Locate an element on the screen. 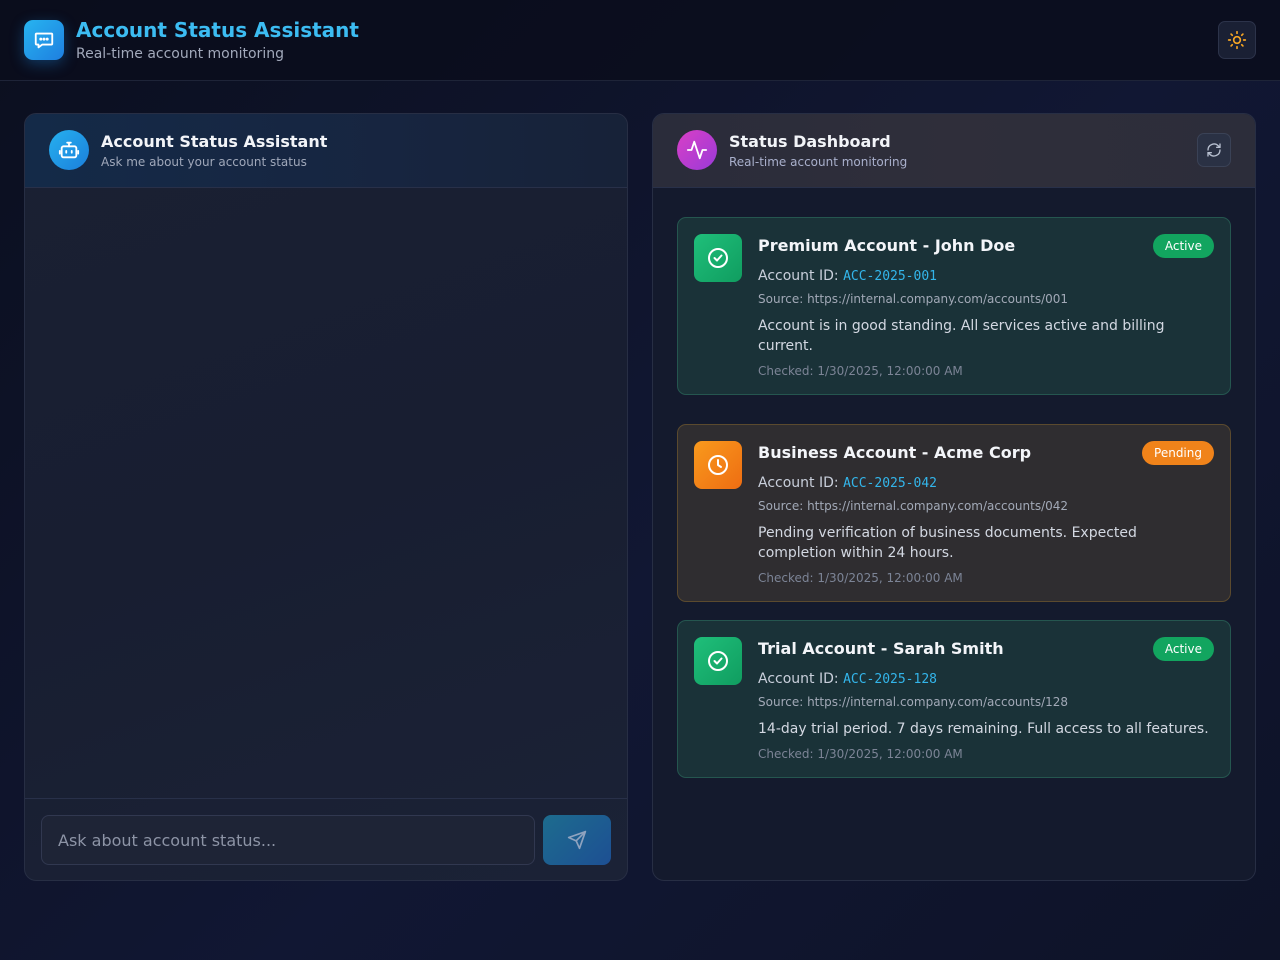 This screenshot has height=960, width=1280. chat-input-bar is located at coordinates (326, 839).